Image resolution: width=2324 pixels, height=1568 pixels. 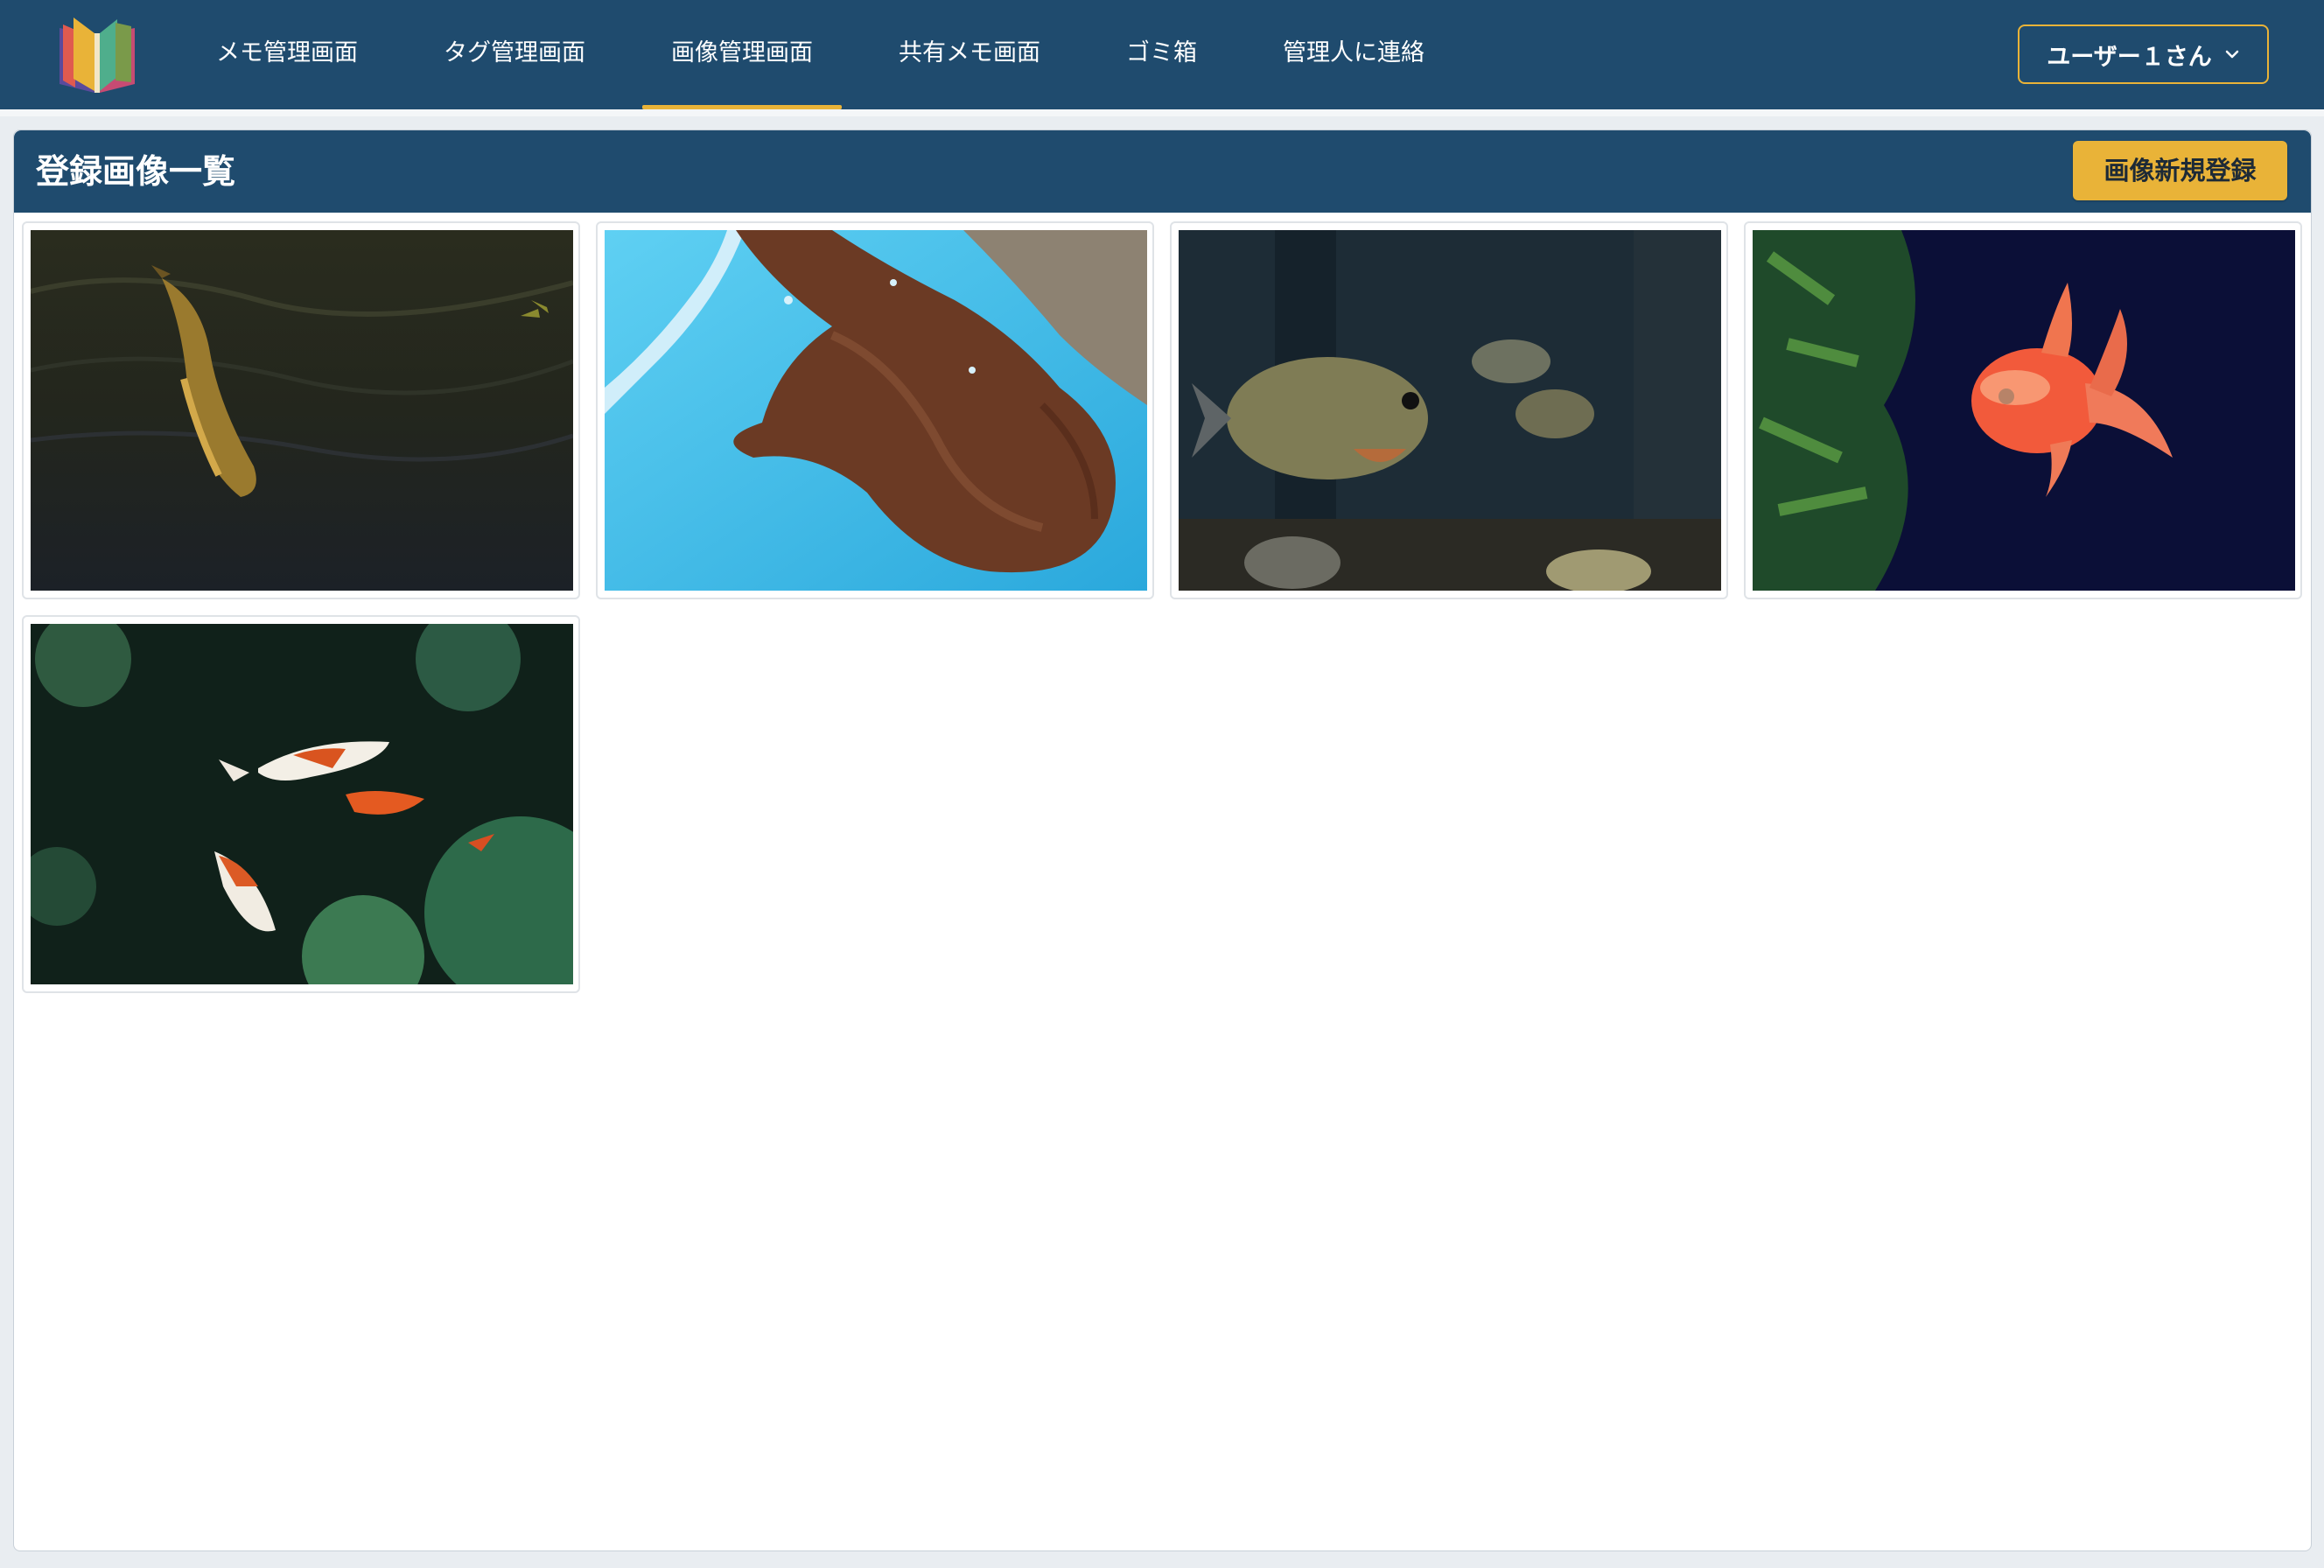 What do you see at coordinates (1162, 112) in the screenshot?
I see `navbar-divider` at bounding box center [1162, 112].